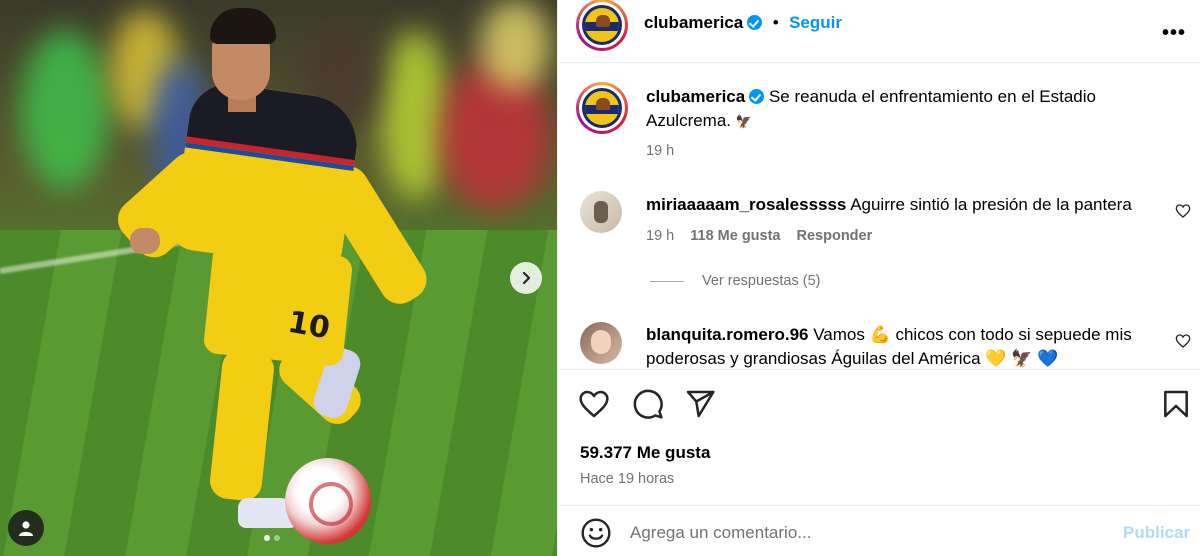 The image size is (1200, 556). I want to click on club-logo, so click(602, 25).